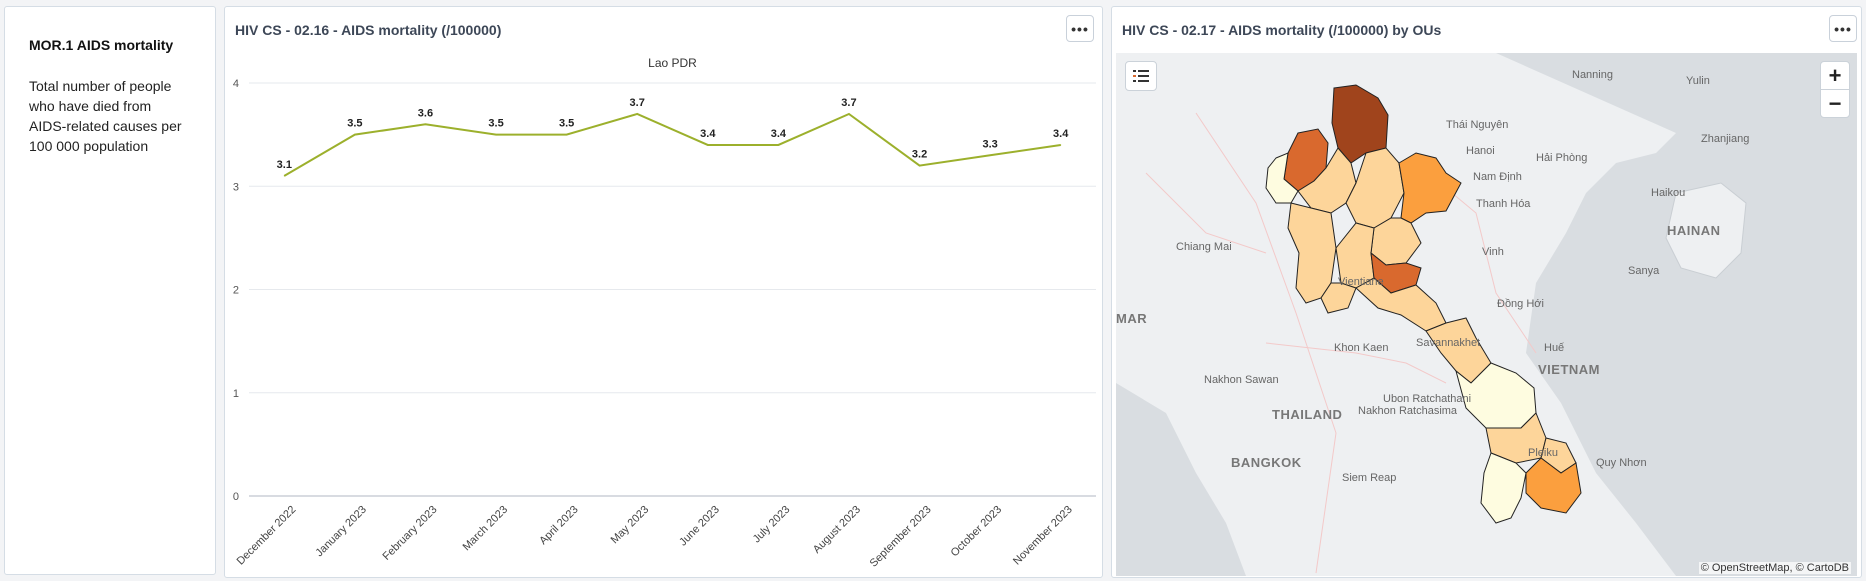  Describe the element at coordinates (1835, 103) in the screenshot. I see `zoom-out-button: −` at that location.